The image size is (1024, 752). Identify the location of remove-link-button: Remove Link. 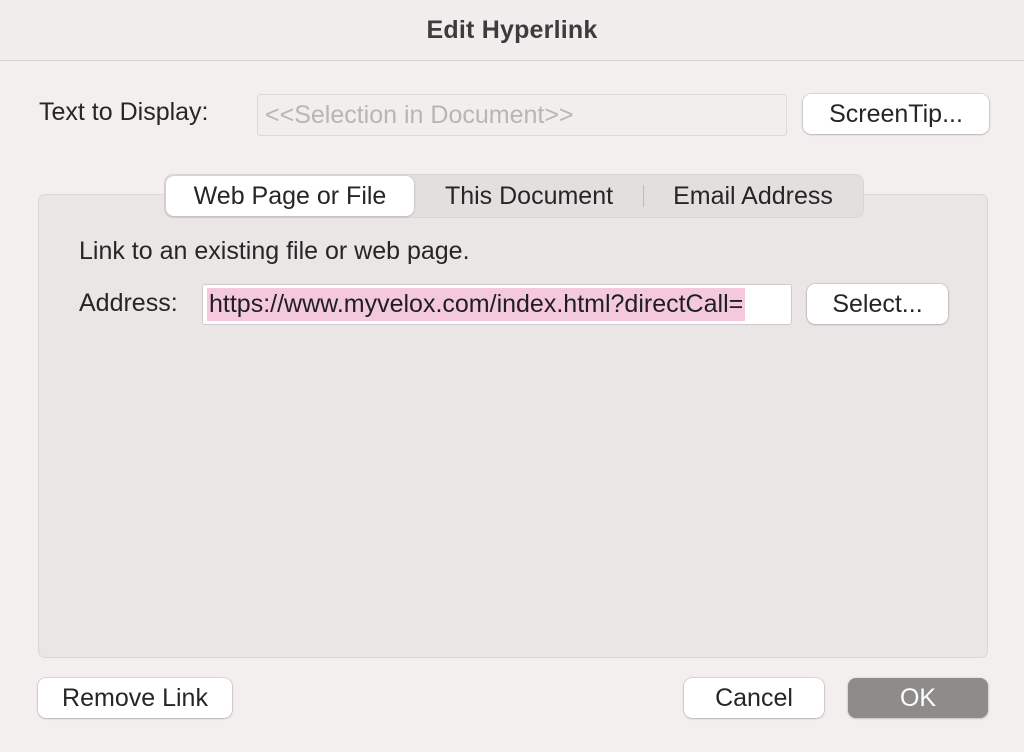
(135, 698).